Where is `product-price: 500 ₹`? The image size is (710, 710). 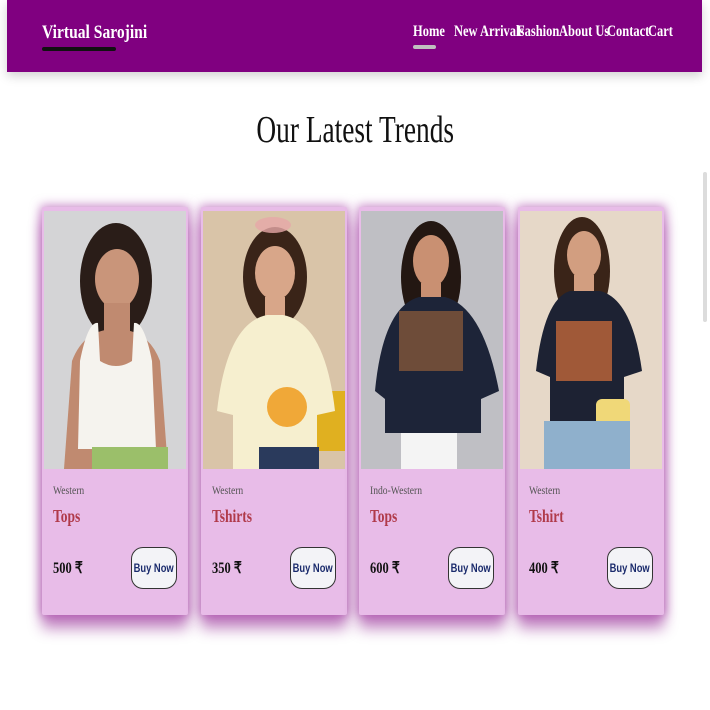 product-price: 500 ₹ is located at coordinates (68, 568).